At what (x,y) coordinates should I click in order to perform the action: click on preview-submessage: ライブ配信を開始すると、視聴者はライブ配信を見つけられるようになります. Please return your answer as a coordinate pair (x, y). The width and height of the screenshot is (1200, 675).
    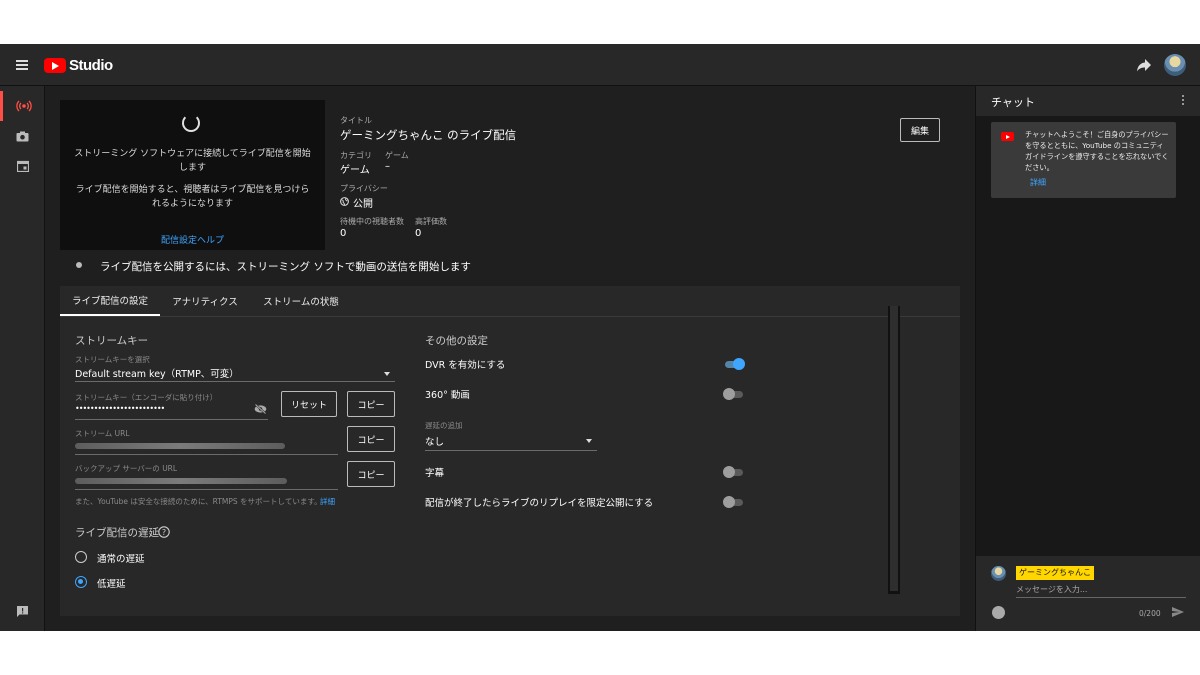
    Looking at the image, I should click on (192, 197).